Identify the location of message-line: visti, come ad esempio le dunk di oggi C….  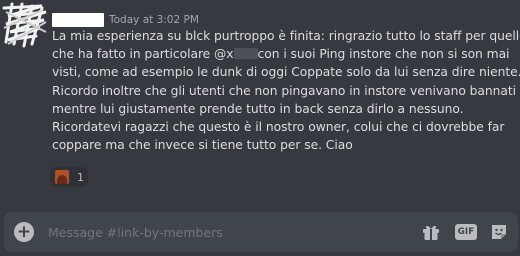
(286, 72).